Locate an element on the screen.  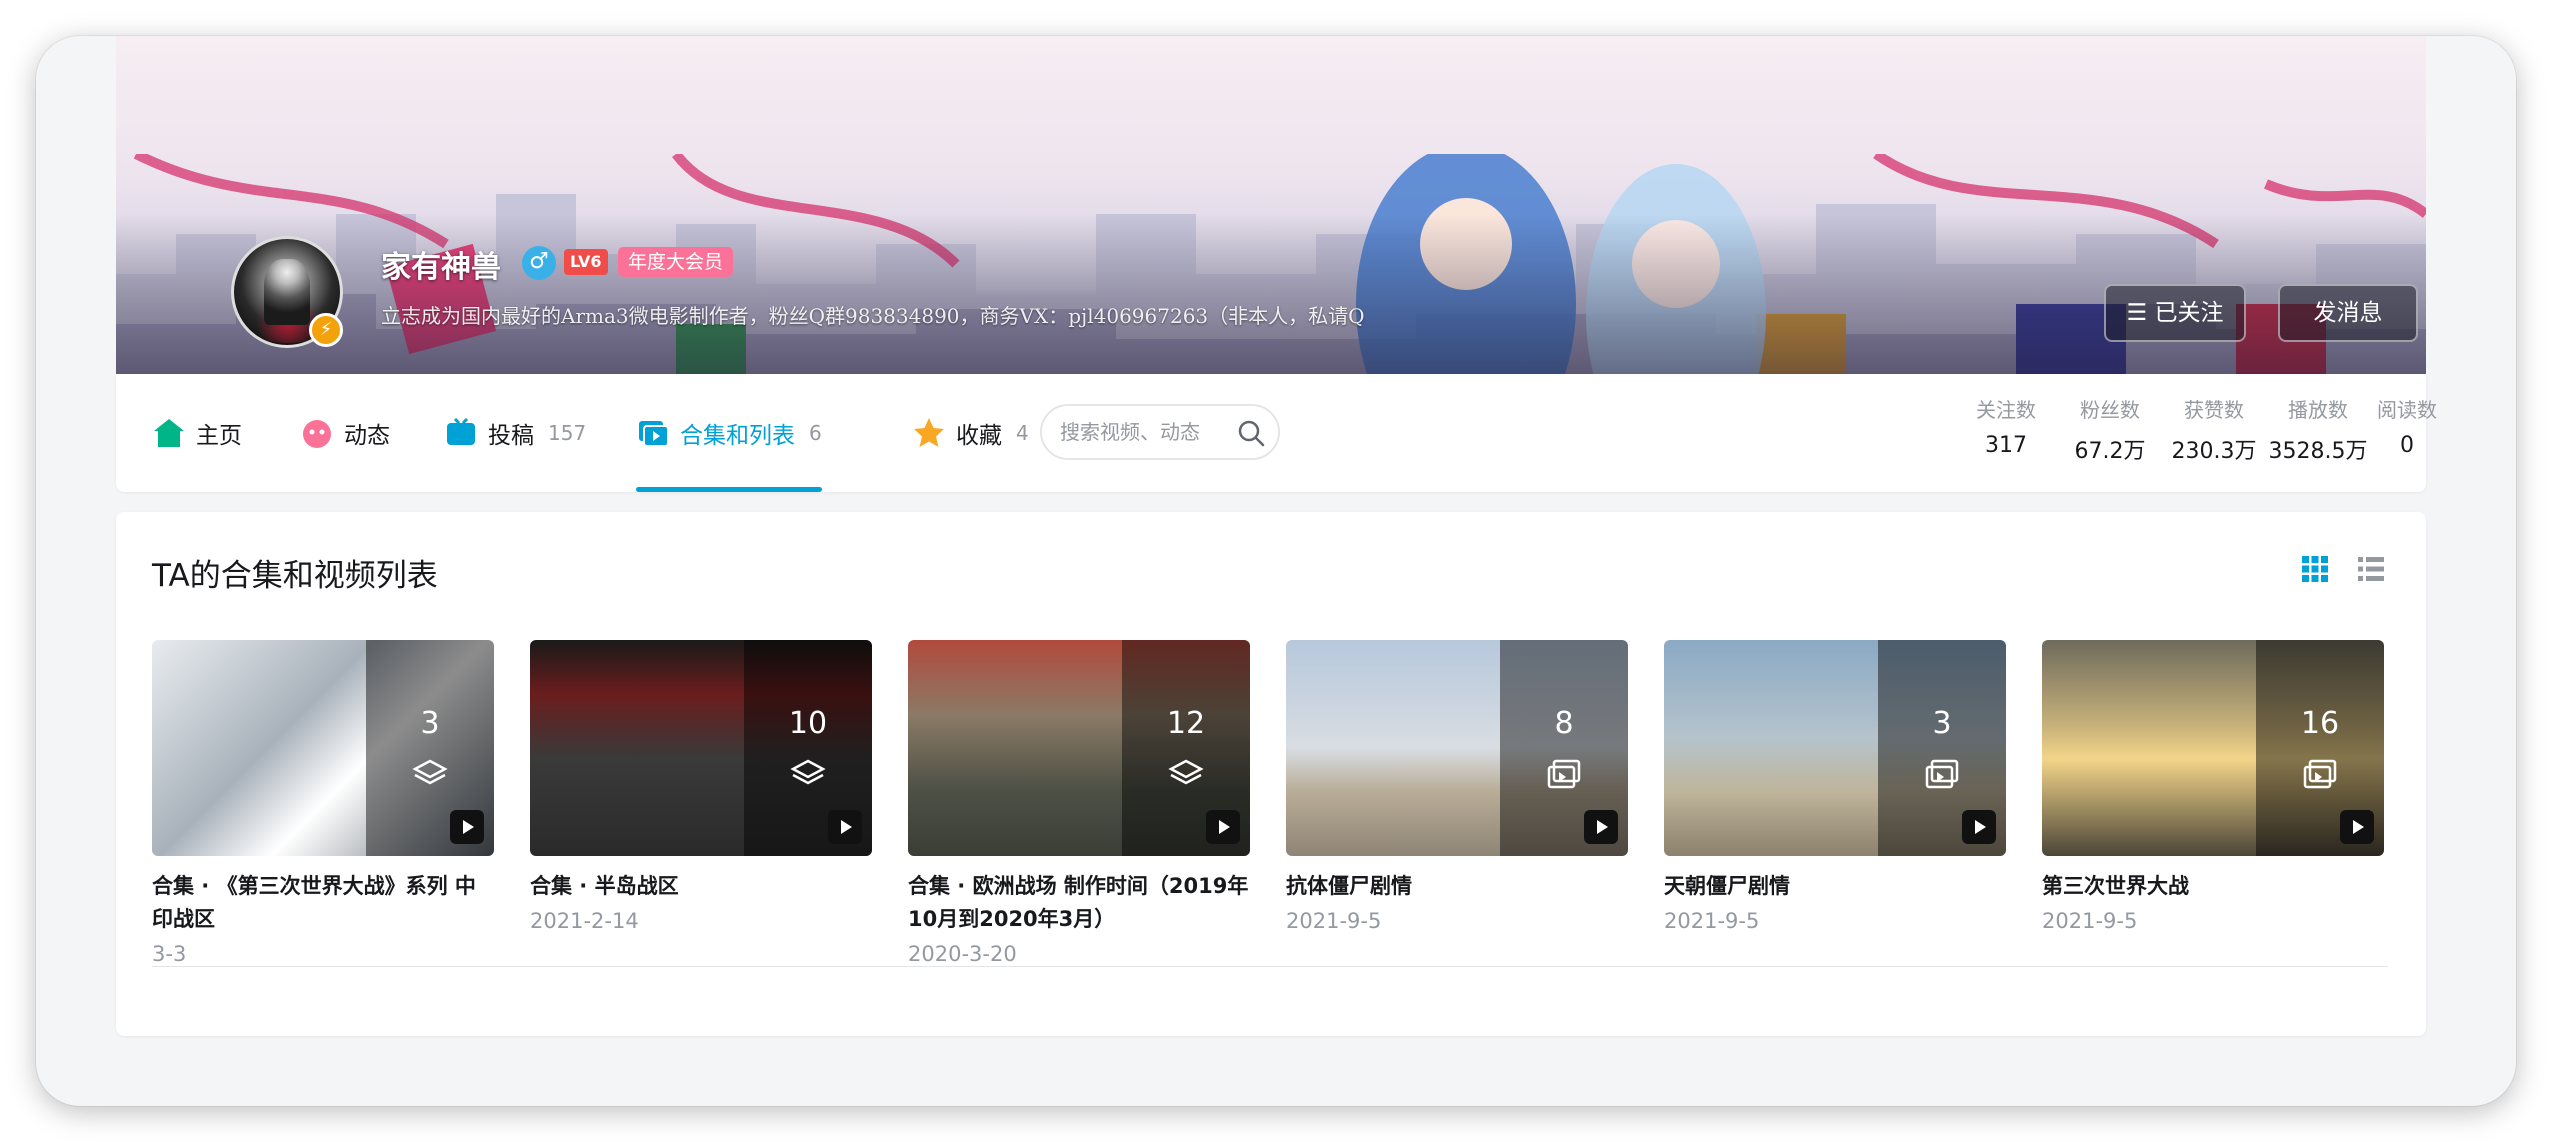
collection-date: 2020-3-20 is located at coordinates (962, 954).